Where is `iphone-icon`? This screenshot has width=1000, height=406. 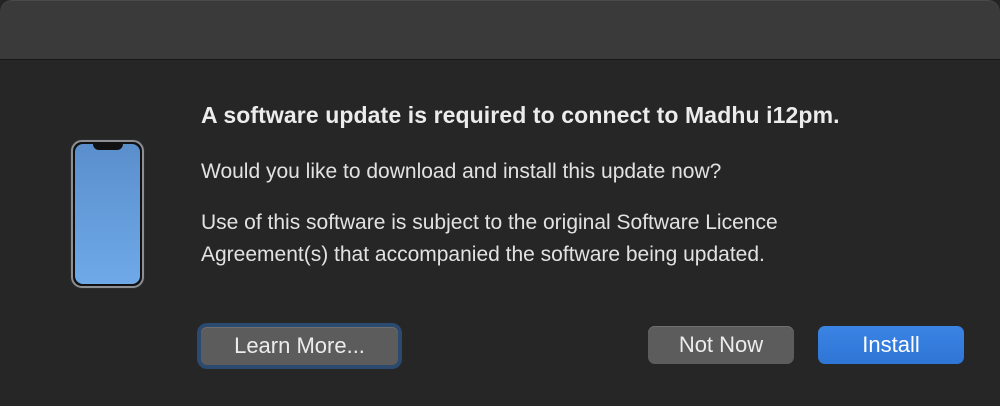 iphone-icon is located at coordinates (107, 214).